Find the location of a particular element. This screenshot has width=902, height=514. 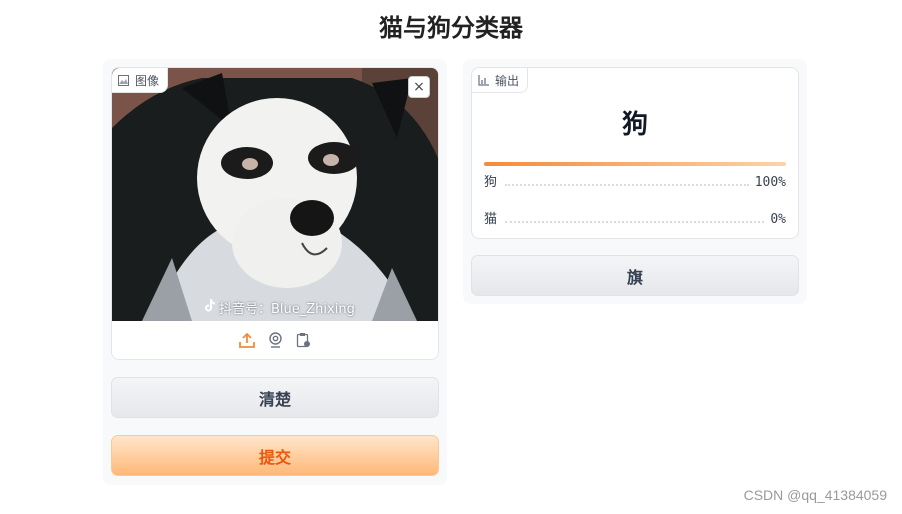

confidence-label: 狗 is located at coordinates (491, 182).